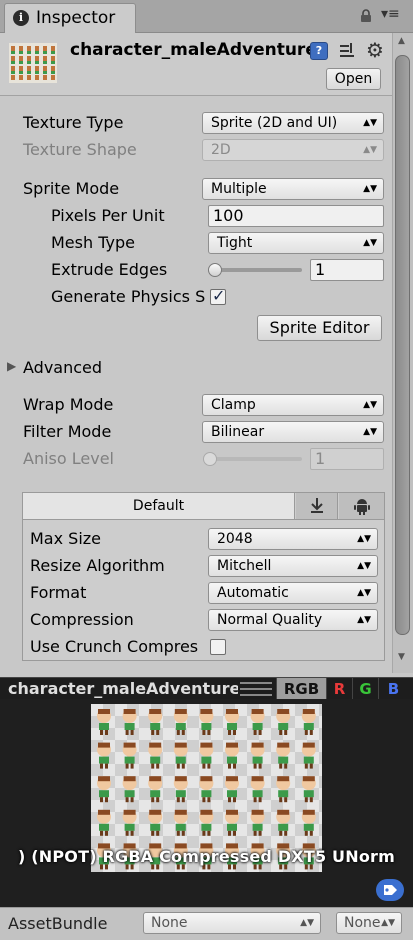  Describe the element at coordinates (301, 689) in the screenshot. I see `channel-rgb-button: RGB` at that location.